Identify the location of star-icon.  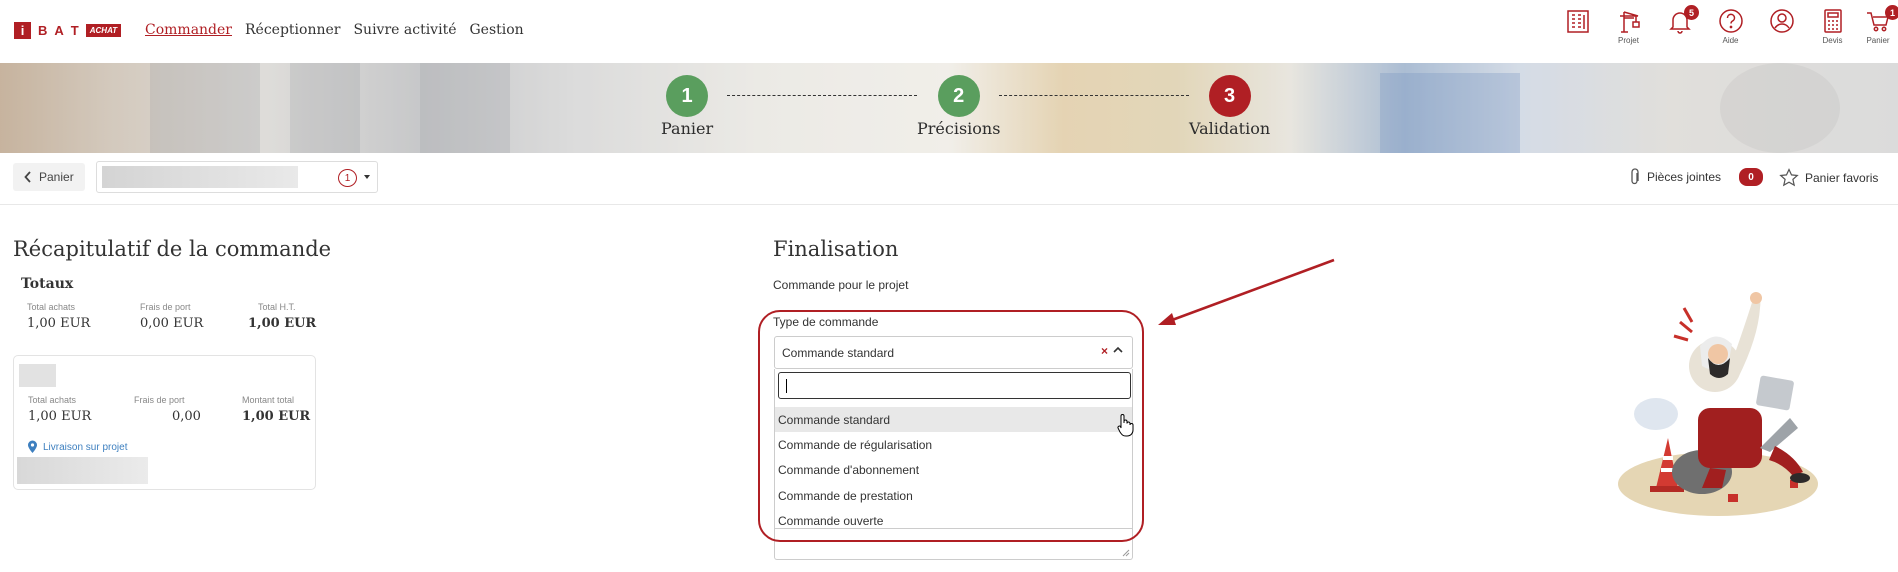
(1789, 177).